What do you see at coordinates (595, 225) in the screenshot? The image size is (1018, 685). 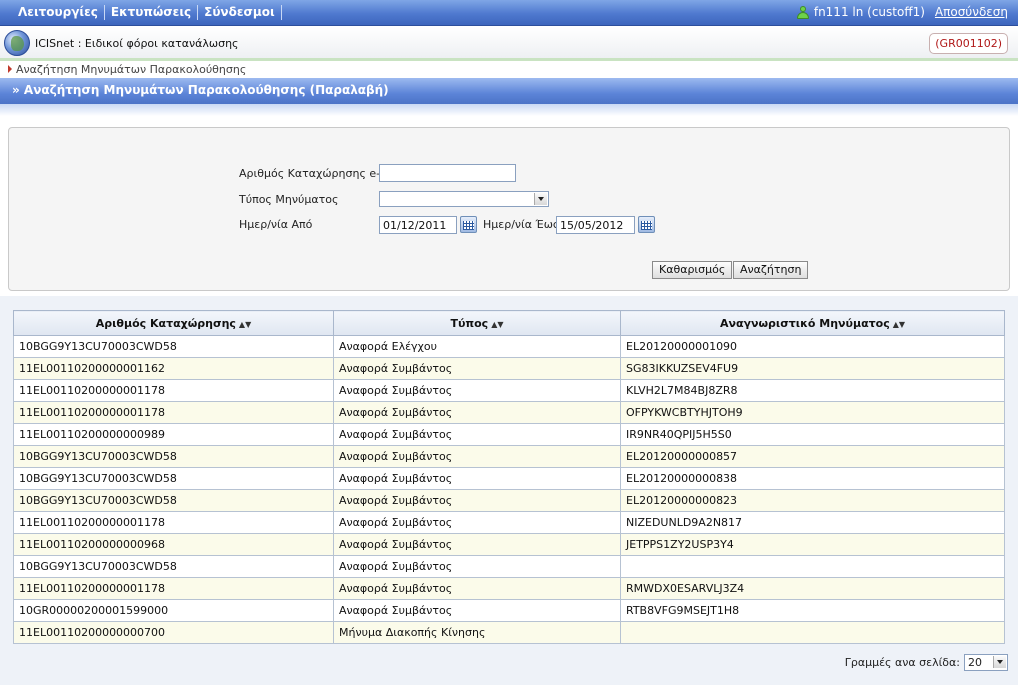 I see `date-to-input` at bounding box center [595, 225].